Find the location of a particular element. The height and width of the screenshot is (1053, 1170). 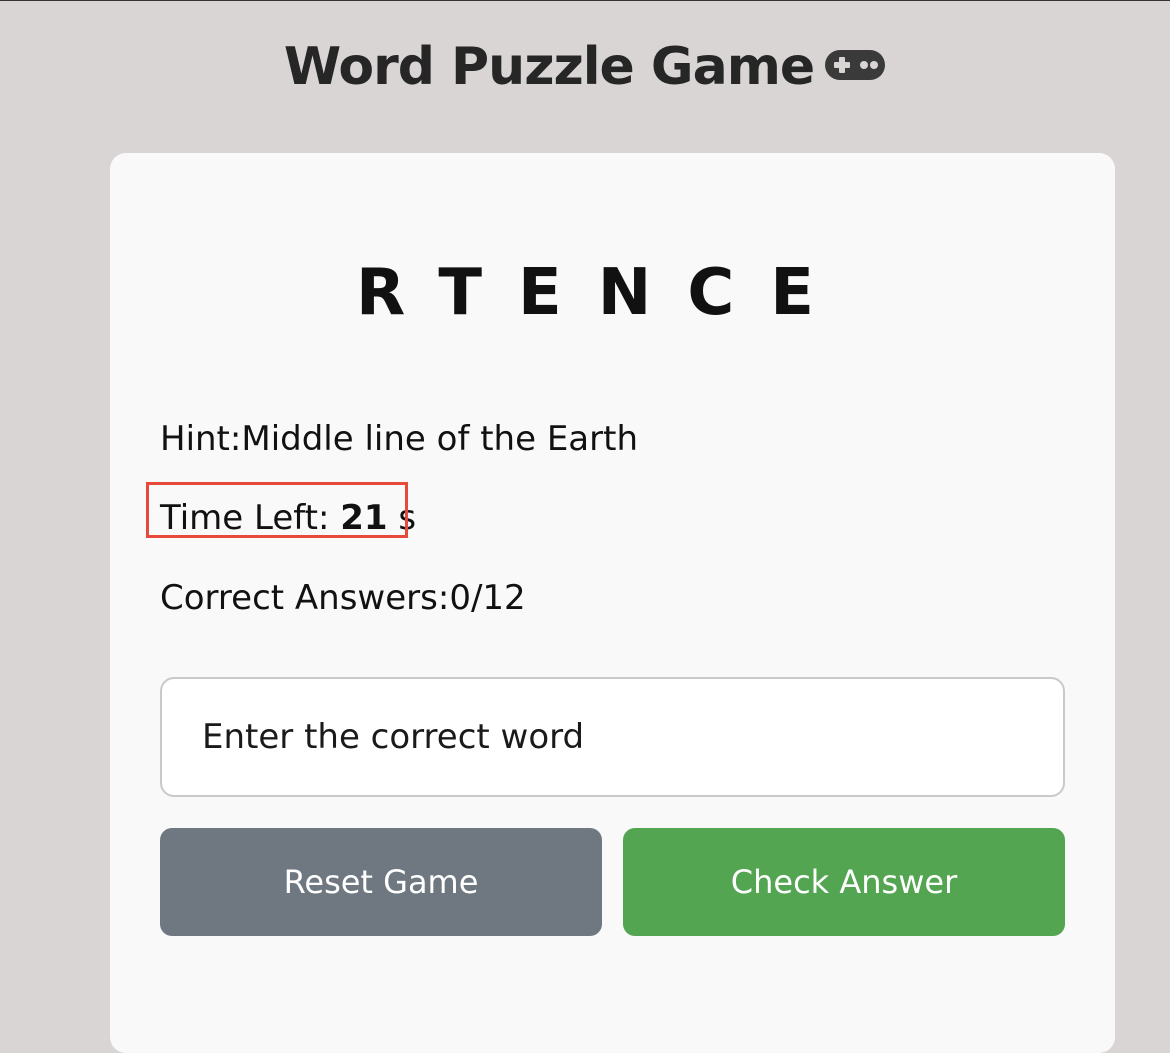

score-label: Correct Answers: is located at coordinates (305, 598).